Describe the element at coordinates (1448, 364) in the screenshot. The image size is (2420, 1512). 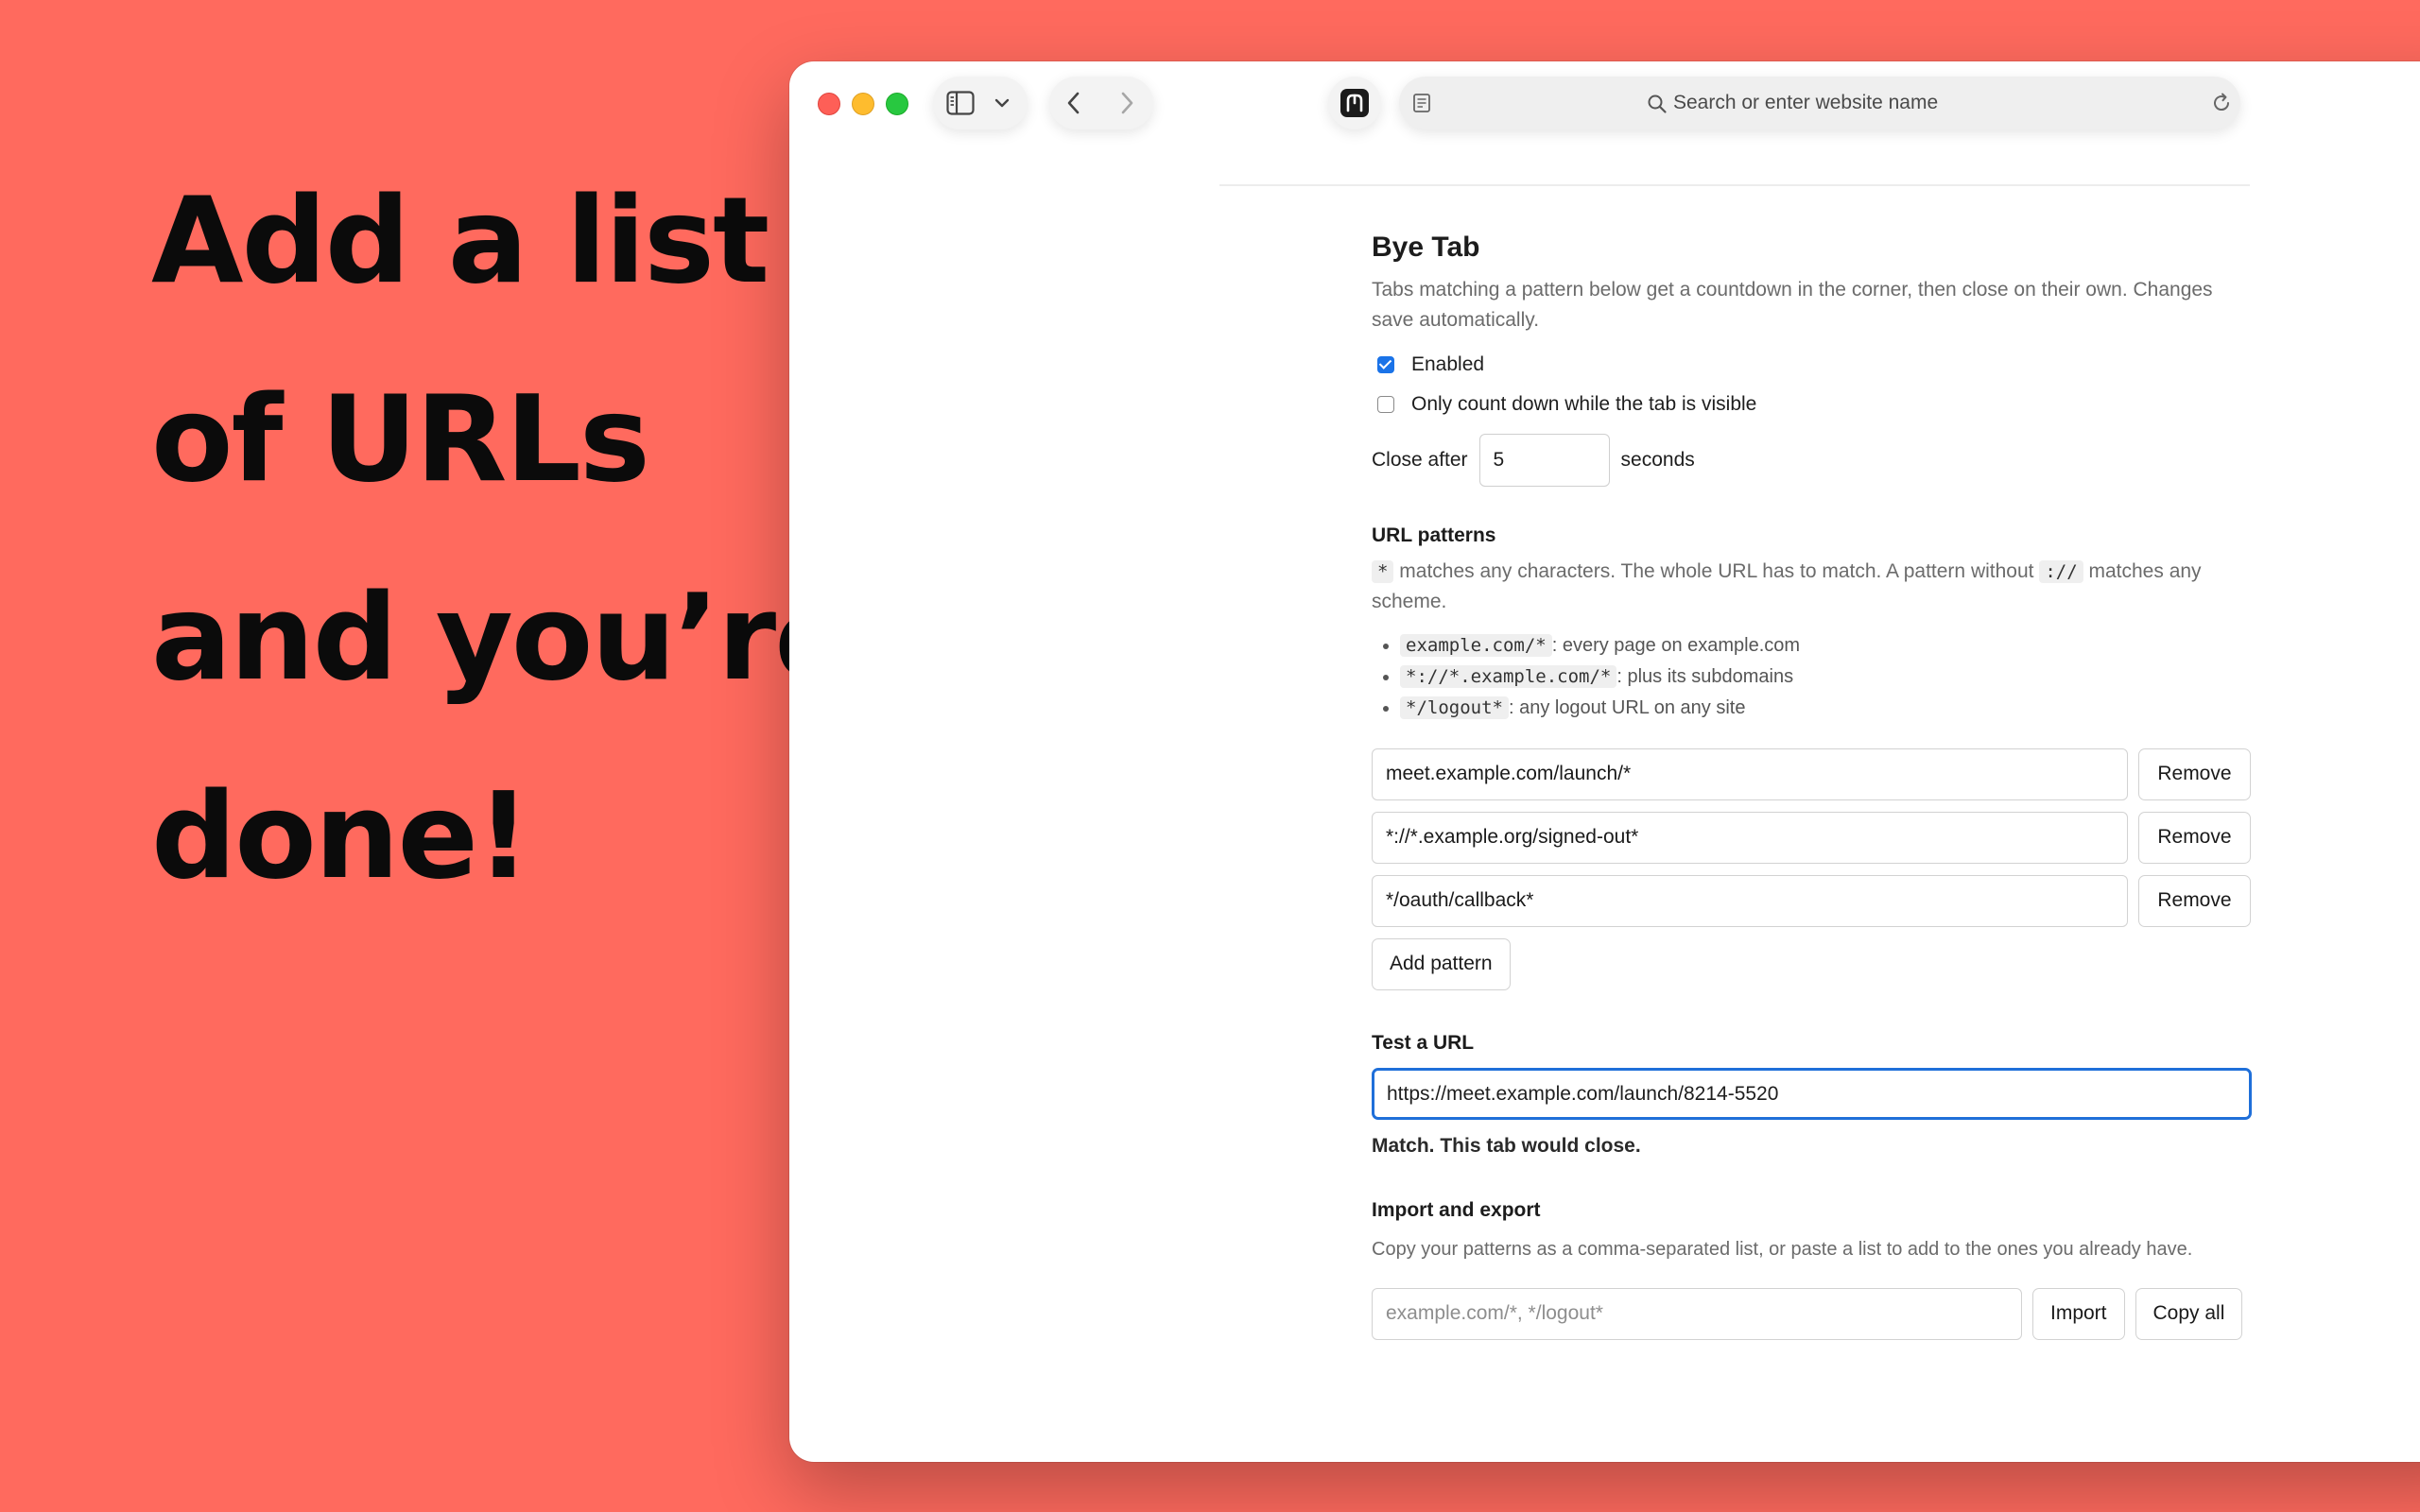
I see `enabled-label: Enabled` at that location.